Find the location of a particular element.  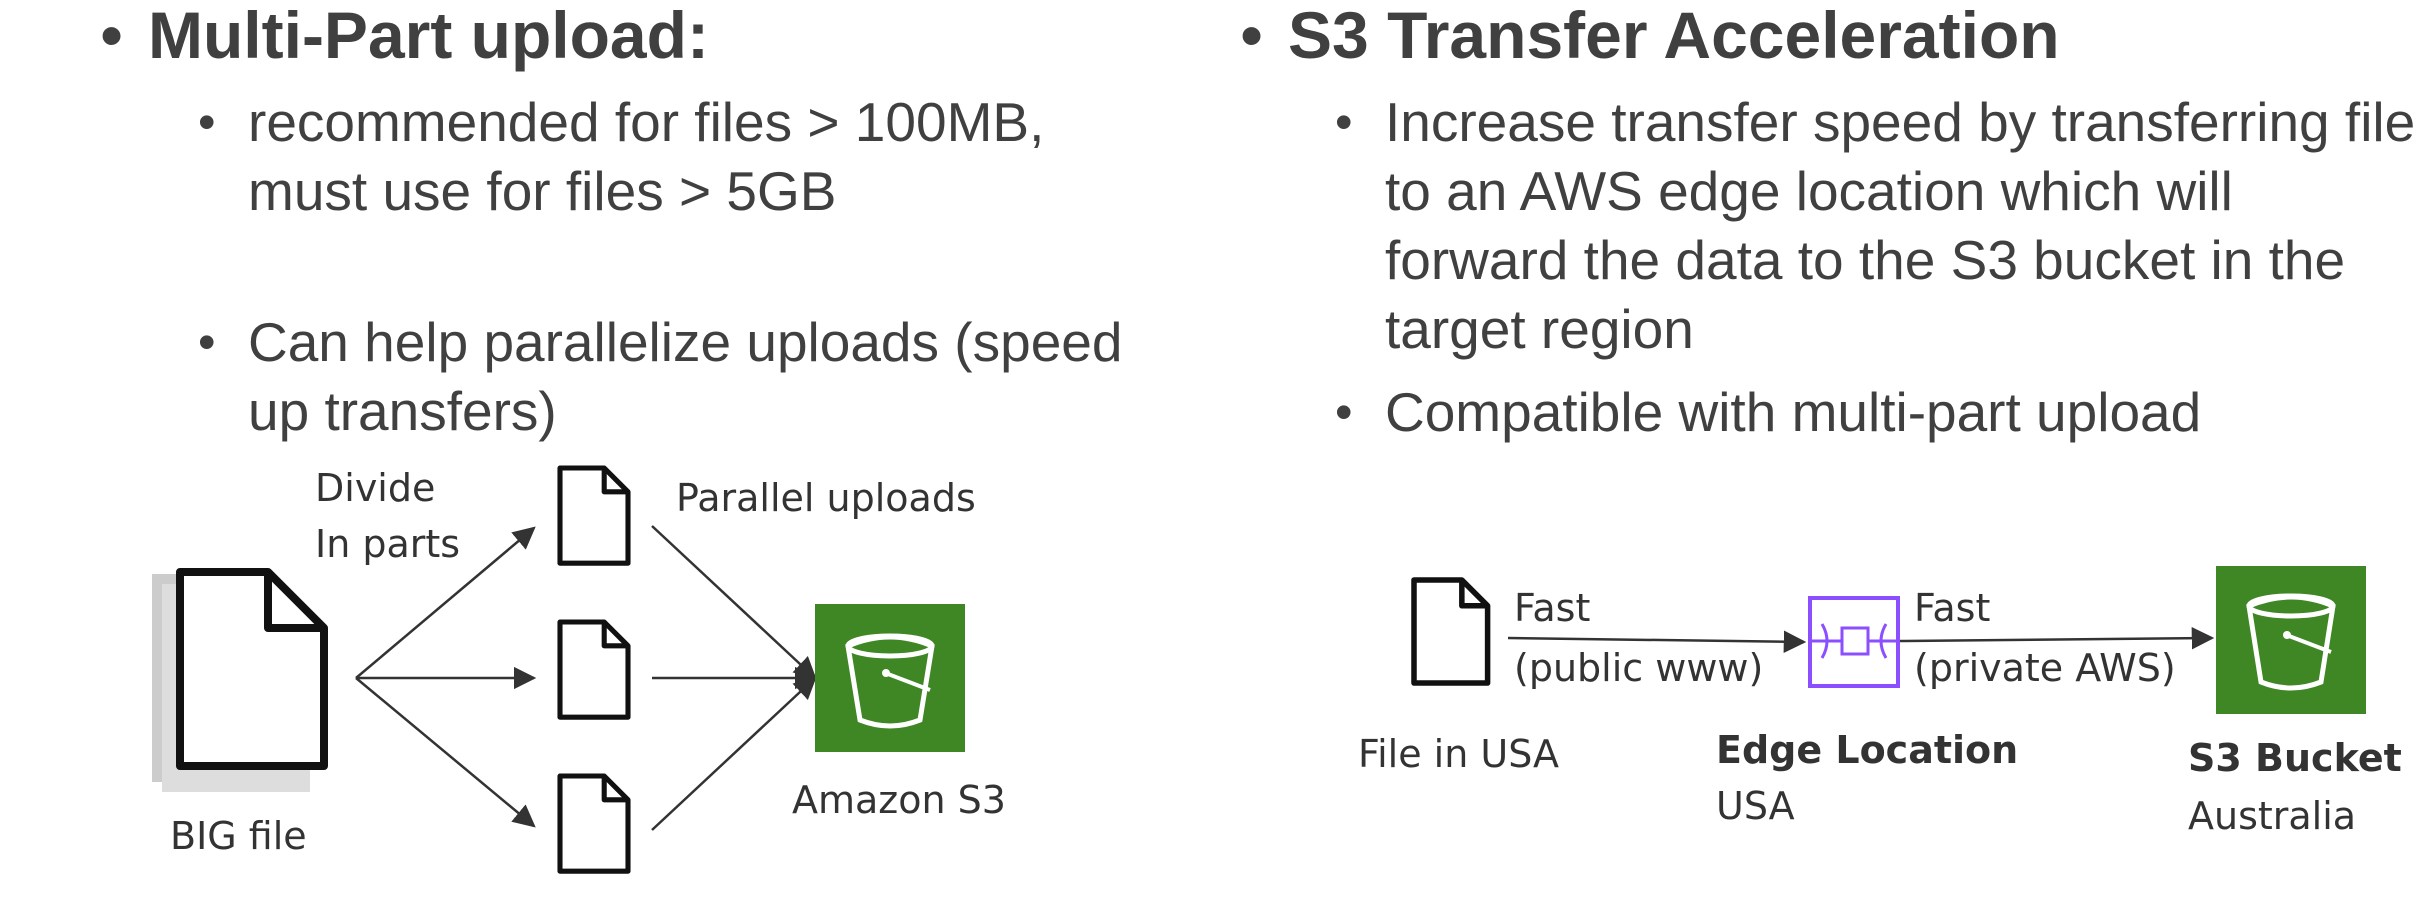

big-file-label: BIG file is located at coordinates (238, 836).